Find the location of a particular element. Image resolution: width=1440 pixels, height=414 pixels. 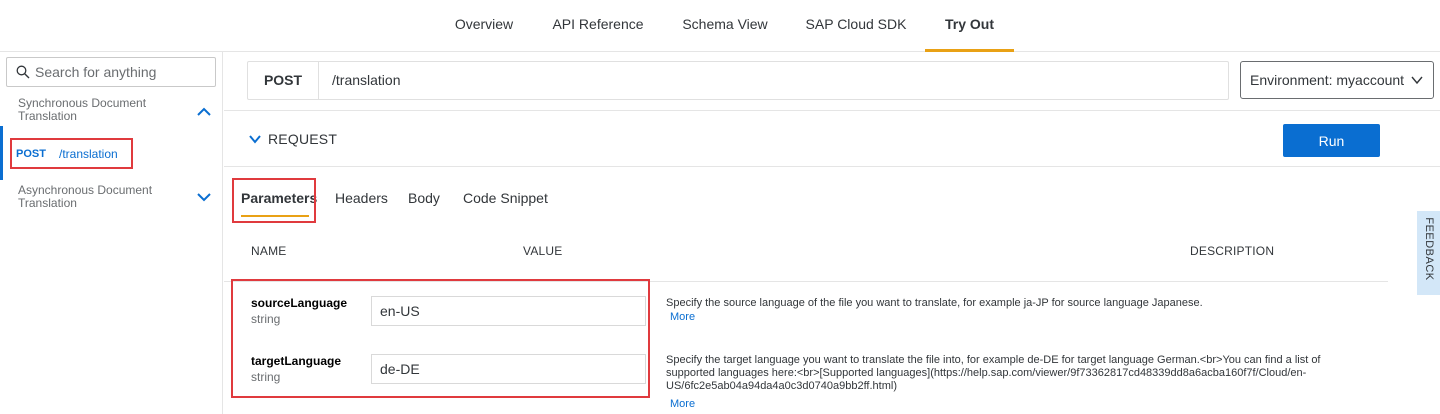

feedback-label: FEEDBACK is located at coordinates (1429, 249).